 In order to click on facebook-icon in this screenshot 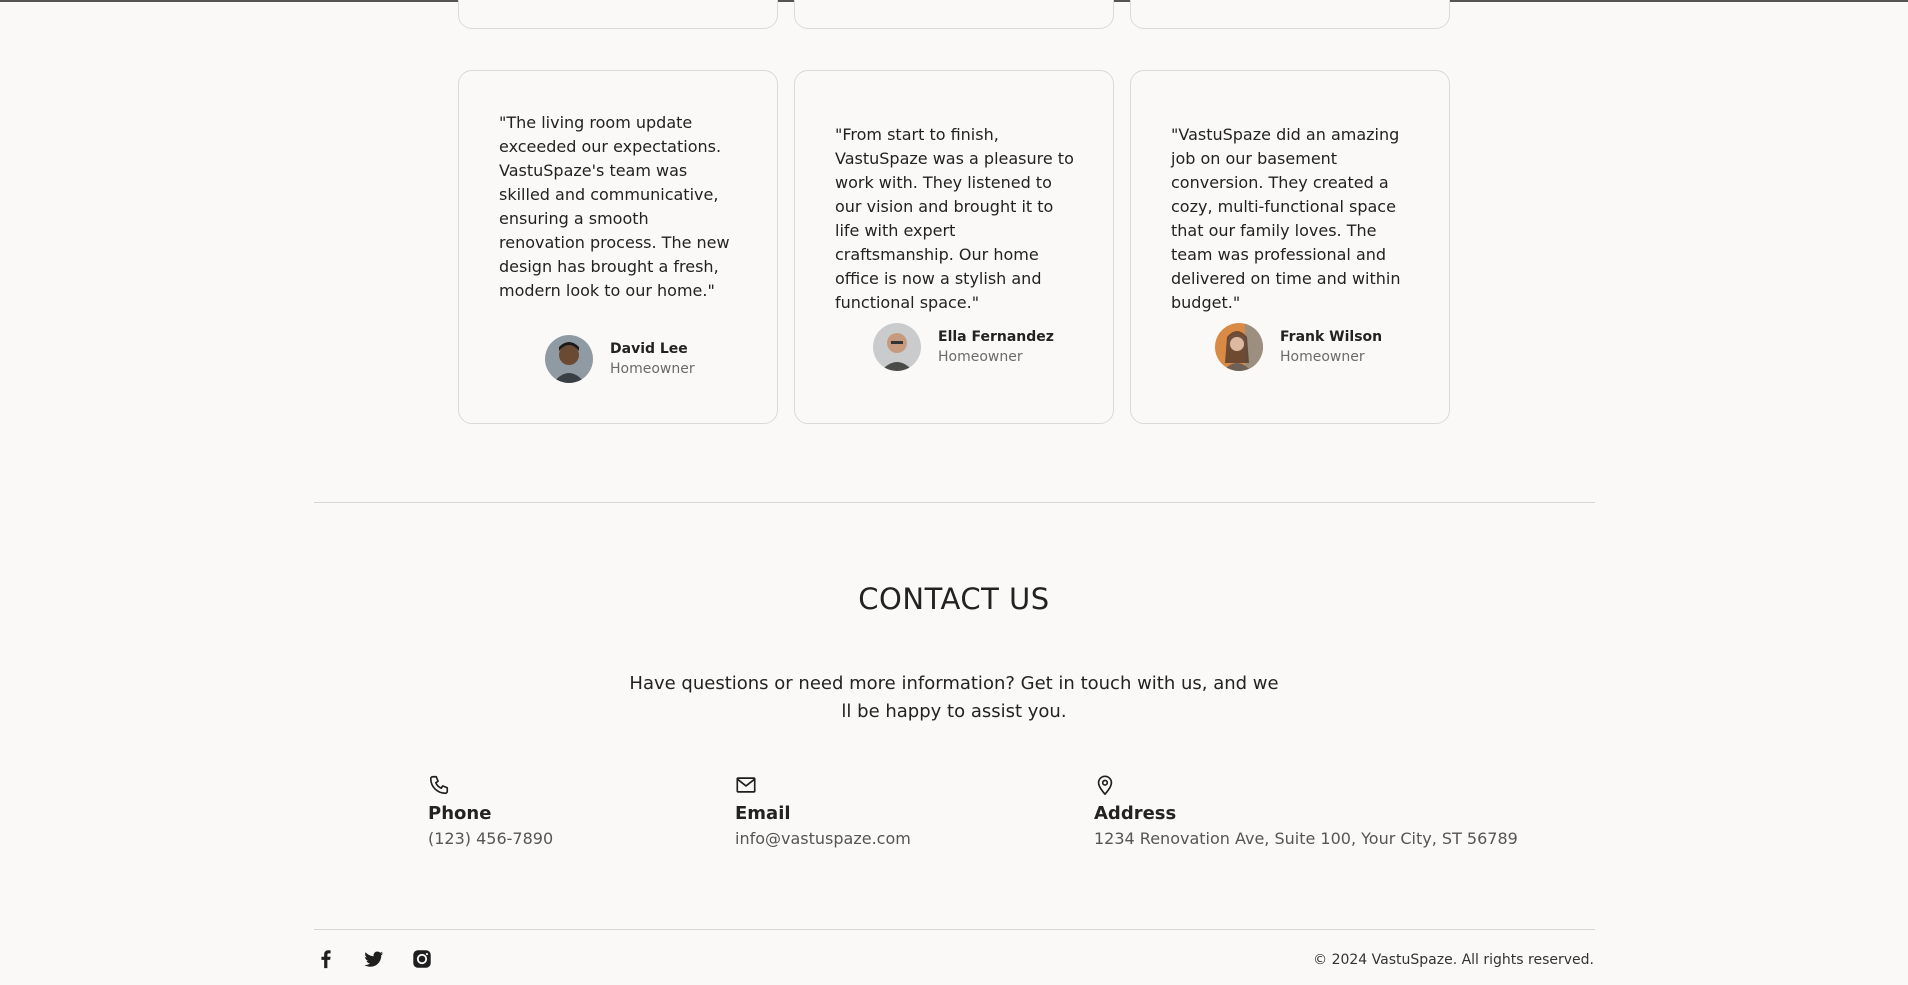, I will do `click(326, 959)`.